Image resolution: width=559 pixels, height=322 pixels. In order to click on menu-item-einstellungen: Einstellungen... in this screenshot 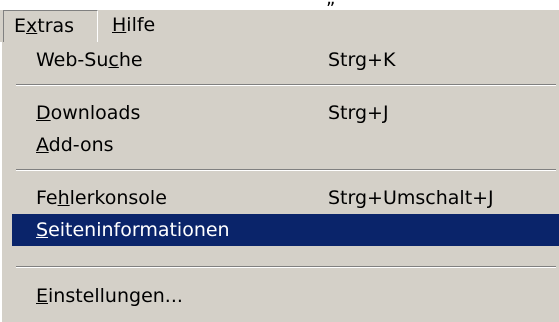, I will do `click(285, 296)`.